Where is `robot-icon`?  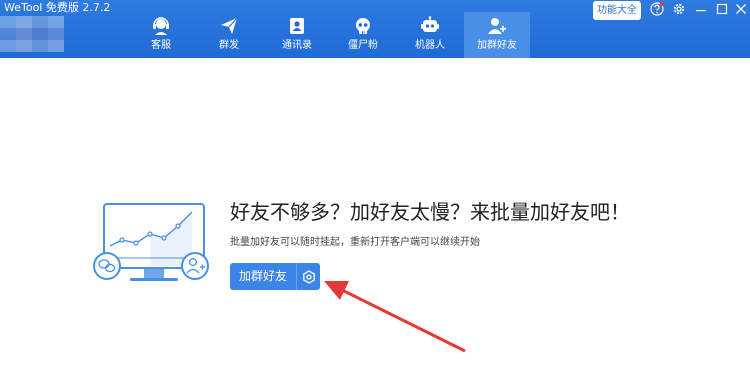 robot-icon is located at coordinates (430, 24).